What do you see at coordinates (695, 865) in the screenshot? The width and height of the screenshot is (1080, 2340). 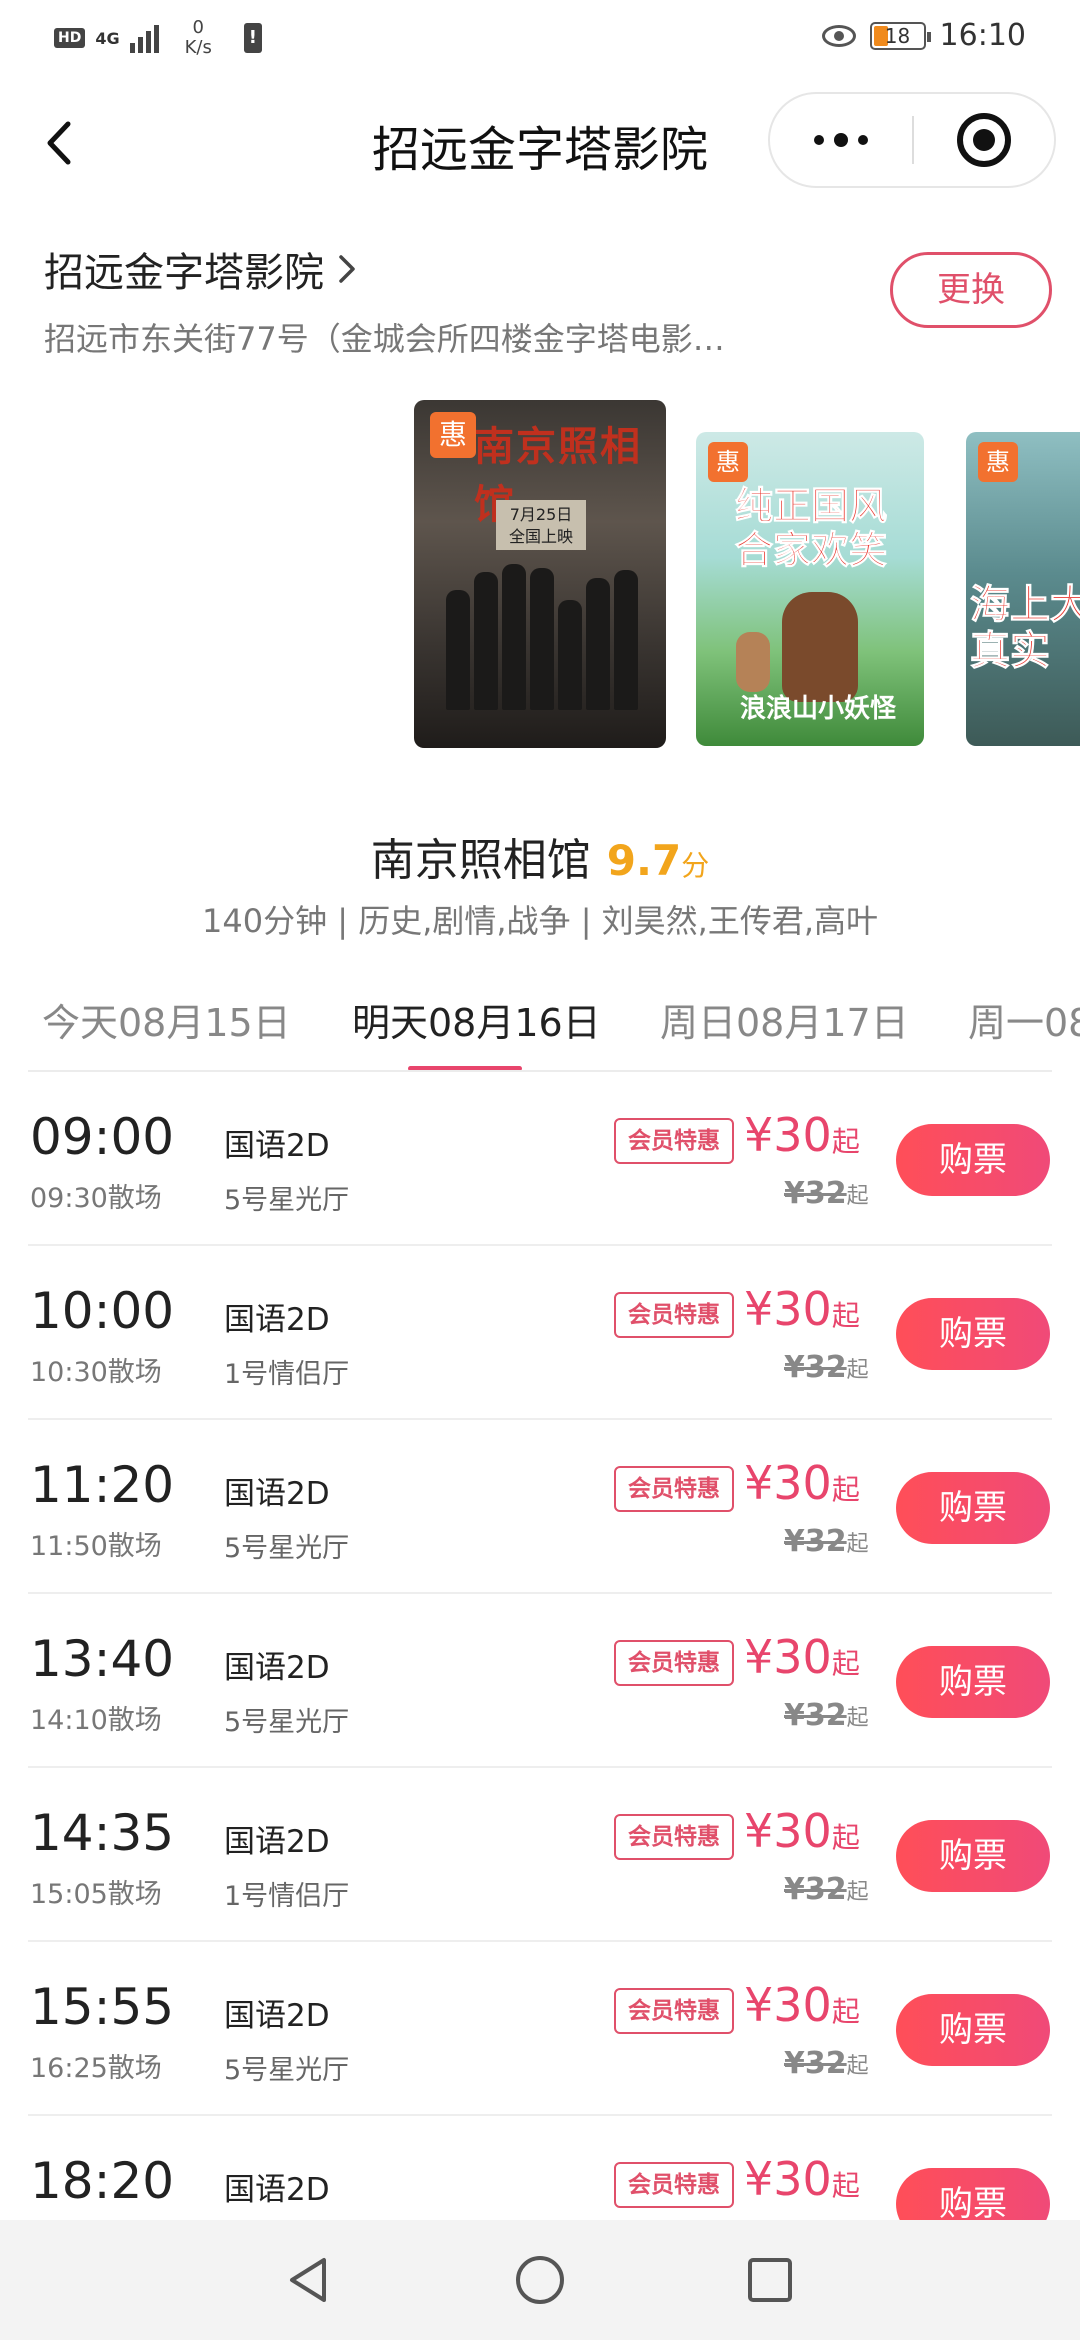 I see `movie-score-unit: 分` at bounding box center [695, 865].